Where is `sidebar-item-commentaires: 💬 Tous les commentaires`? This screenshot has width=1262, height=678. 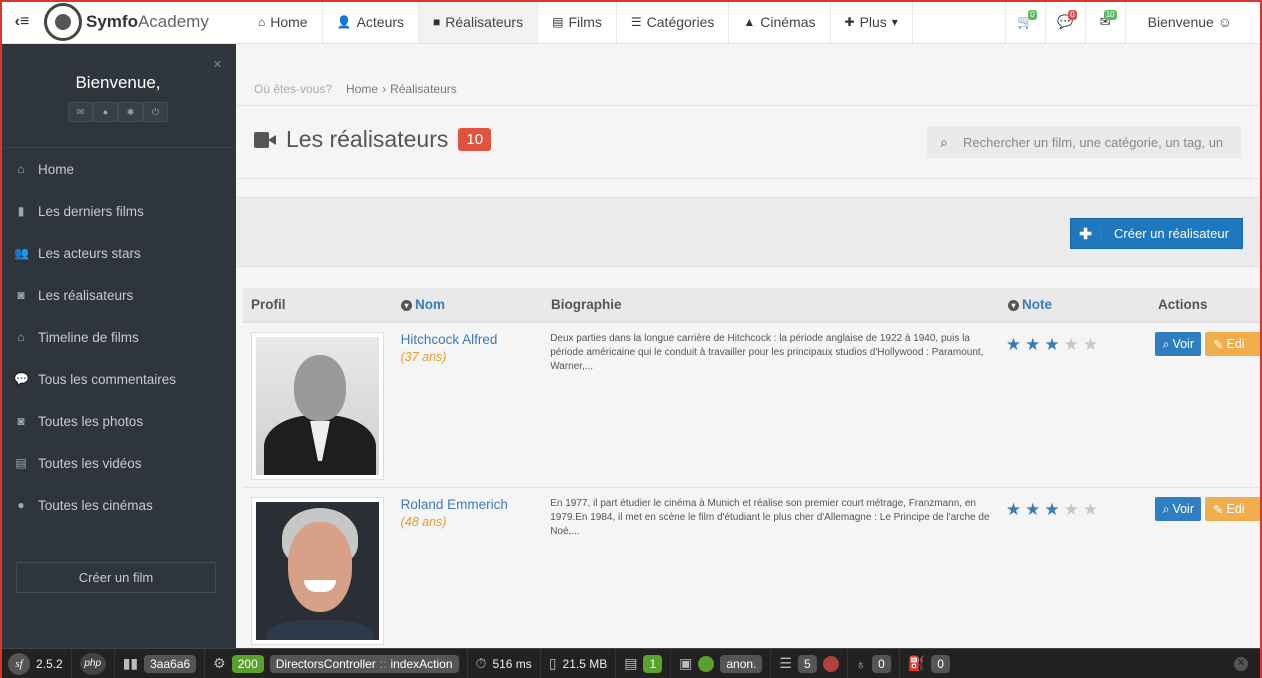
sidebar-item-commentaires: 💬 Tous les commentaires is located at coordinates (118, 379).